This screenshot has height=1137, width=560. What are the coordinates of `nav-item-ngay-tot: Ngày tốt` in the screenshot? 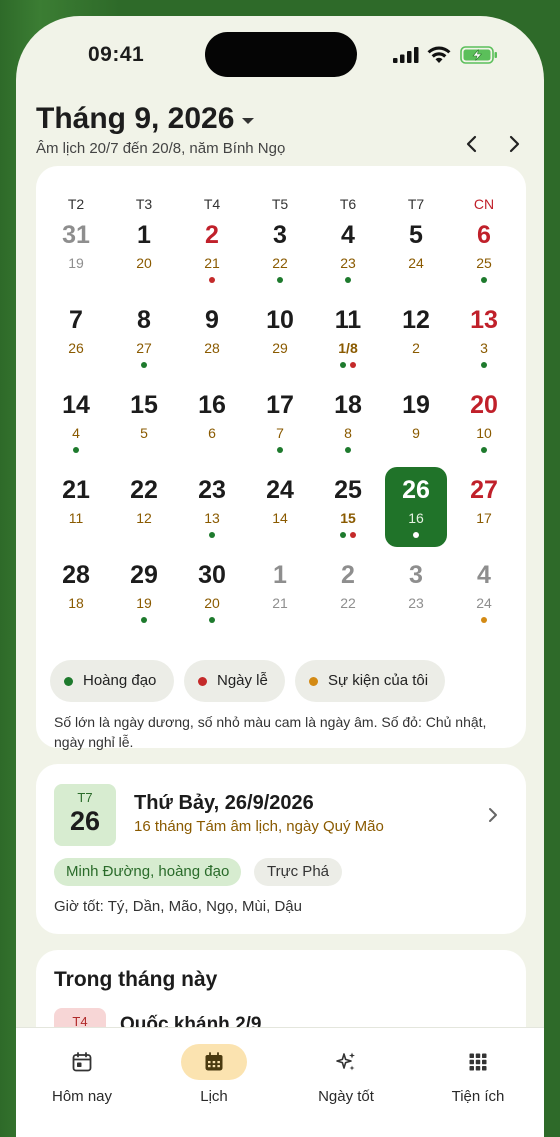 It's located at (346, 1078).